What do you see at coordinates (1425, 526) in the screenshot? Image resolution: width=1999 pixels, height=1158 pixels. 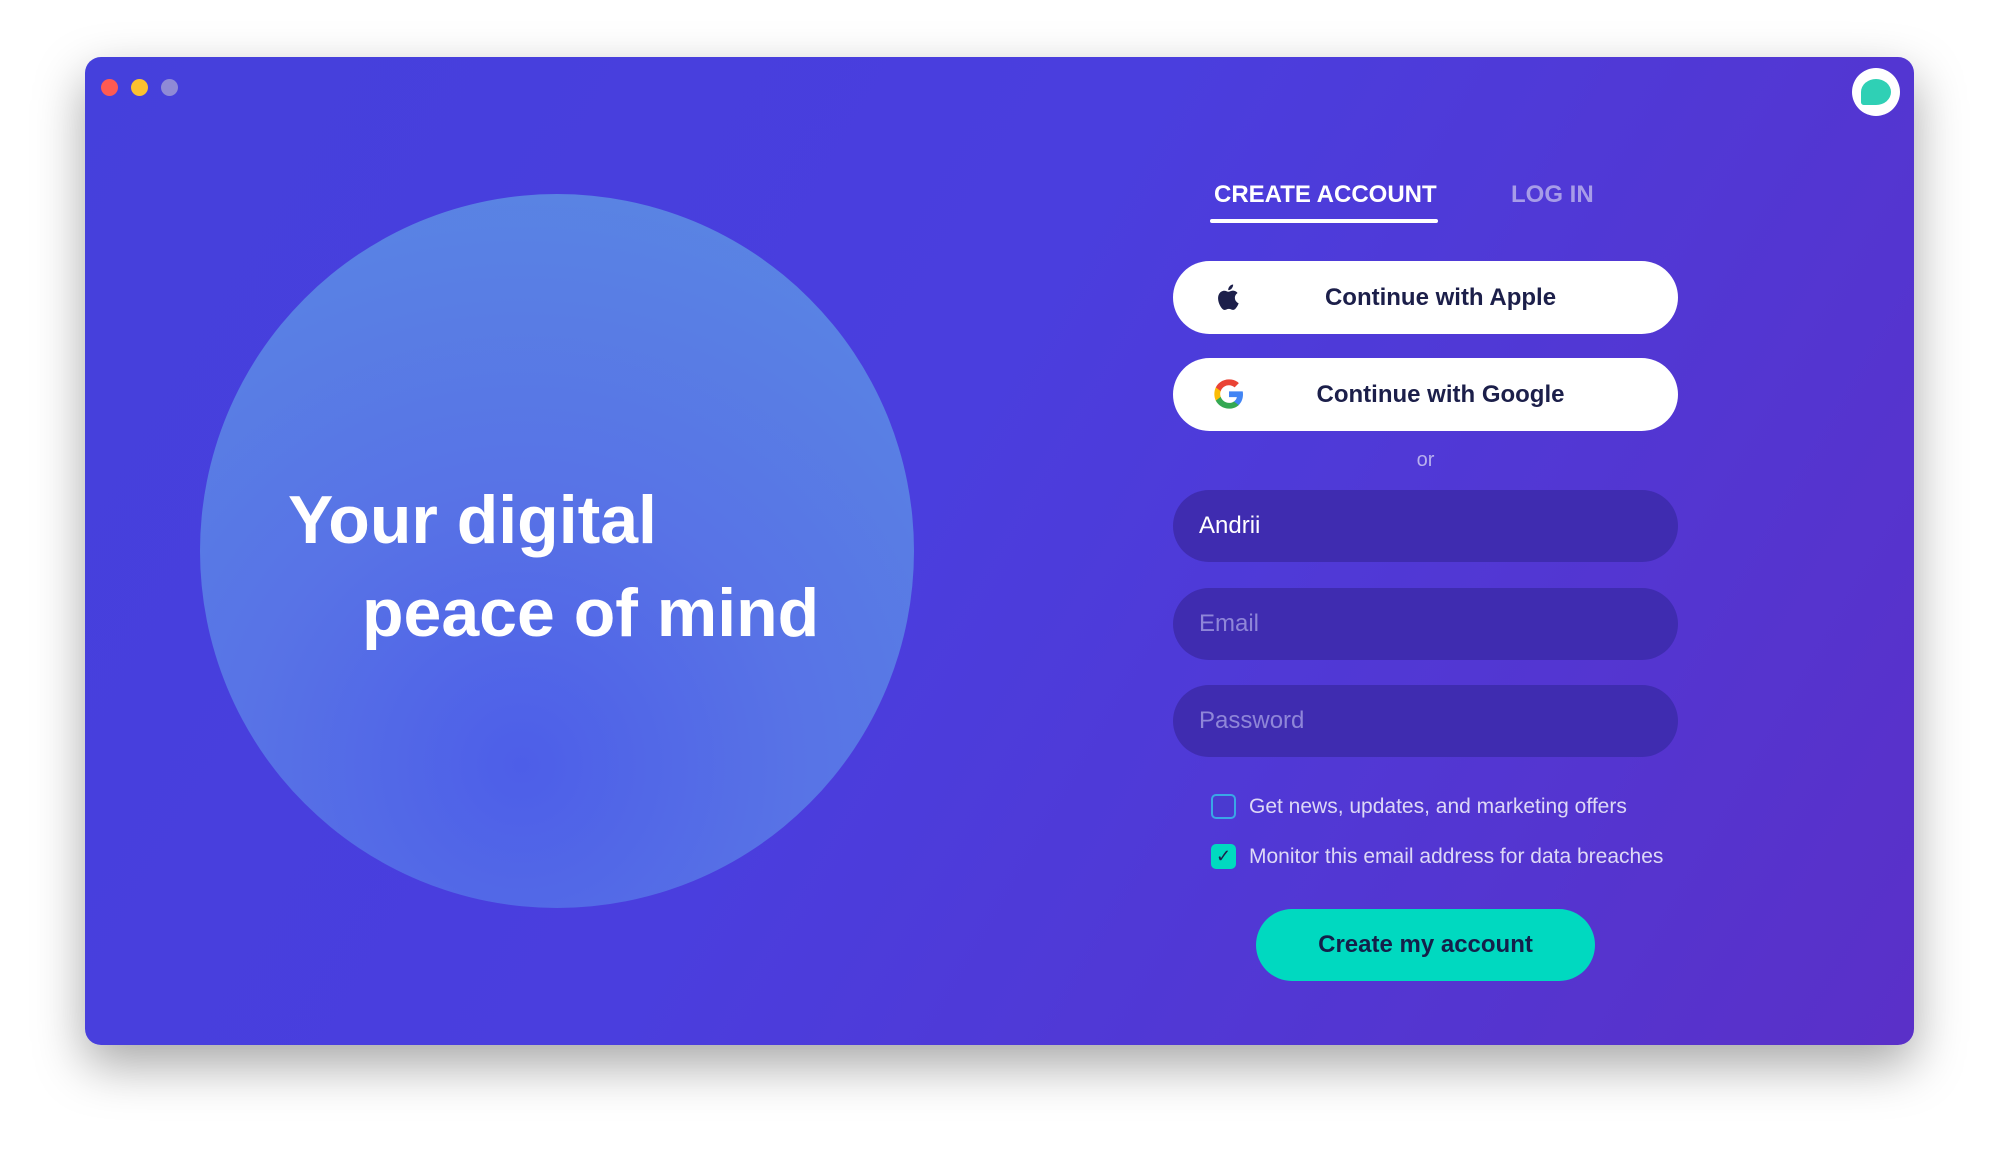 I see `name-input: Andrii` at bounding box center [1425, 526].